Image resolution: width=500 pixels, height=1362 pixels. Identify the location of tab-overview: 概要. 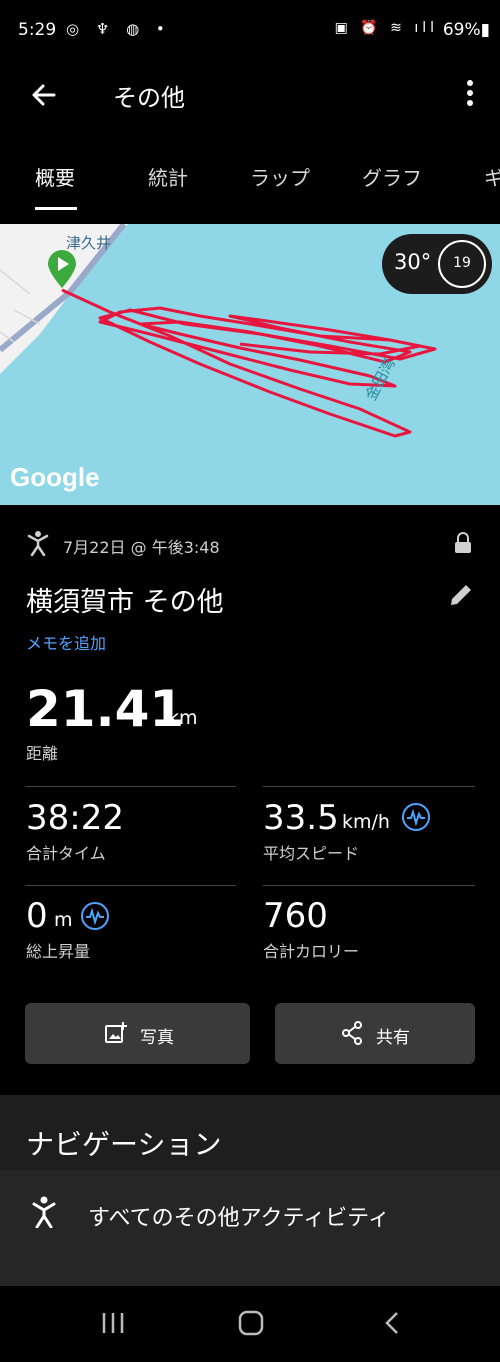
(55, 176).